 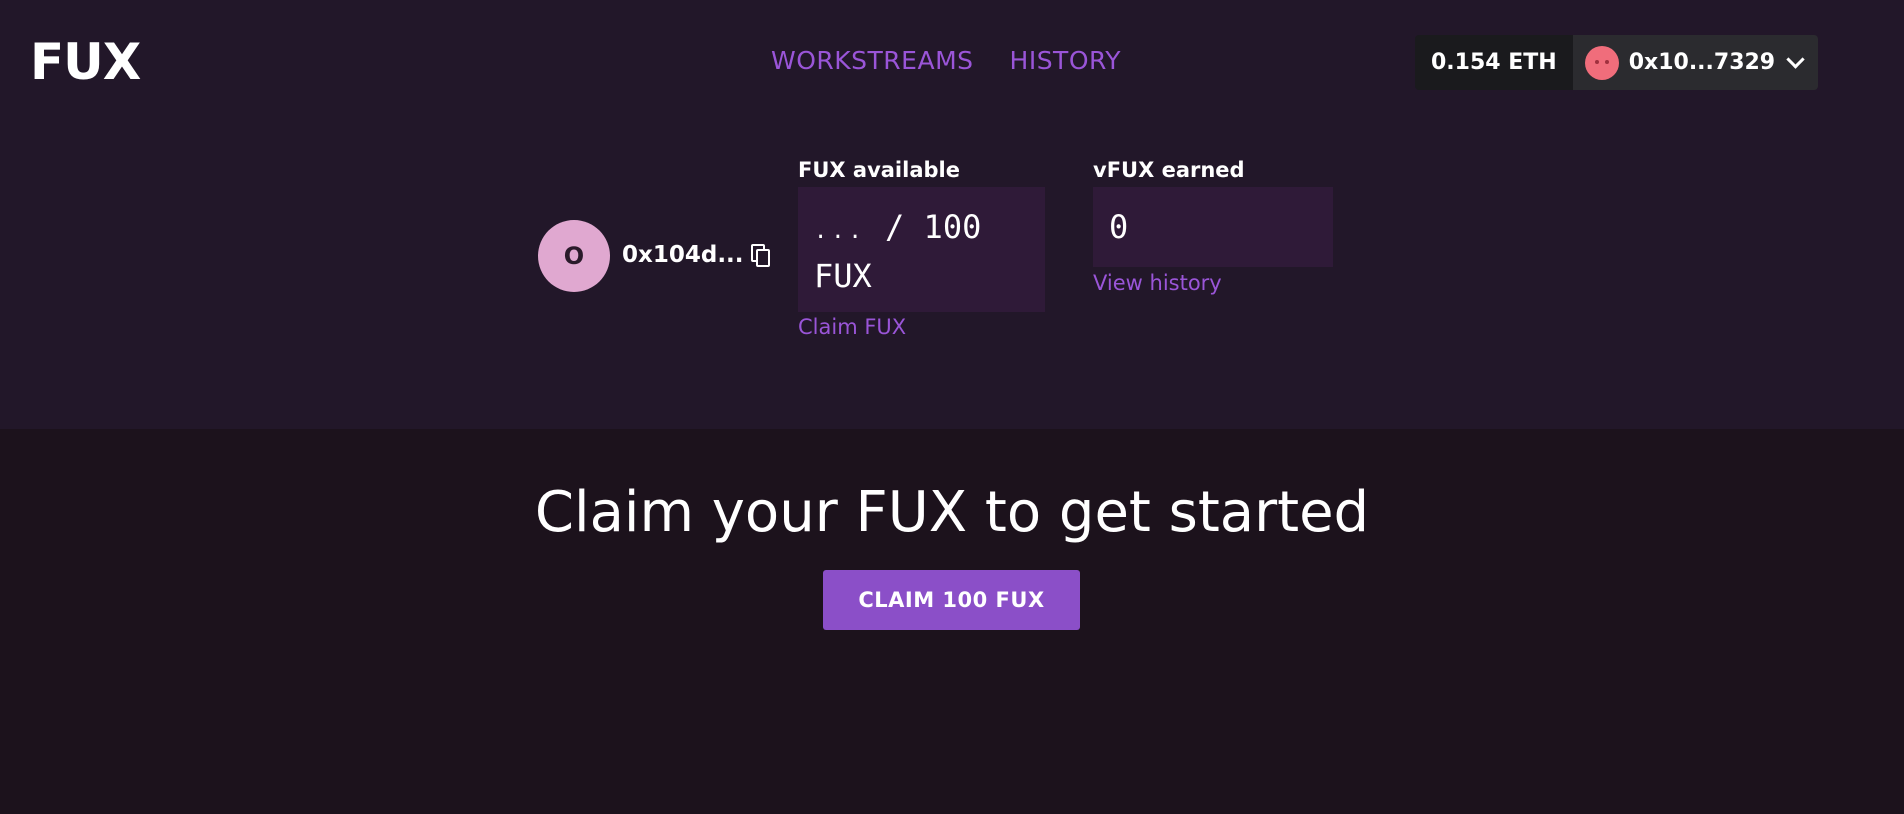 What do you see at coordinates (933, 227) in the screenshot?
I see `fux-available-total: / 100` at bounding box center [933, 227].